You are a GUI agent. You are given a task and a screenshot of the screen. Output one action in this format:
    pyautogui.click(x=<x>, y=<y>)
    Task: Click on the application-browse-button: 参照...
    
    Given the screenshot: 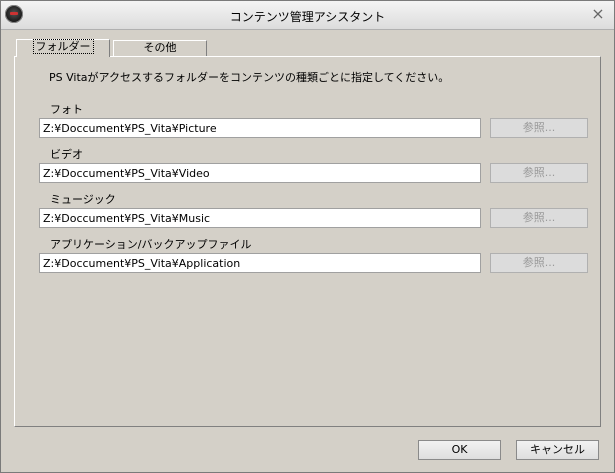 What is the action you would take?
    pyautogui.click(x=539, y=263)
    